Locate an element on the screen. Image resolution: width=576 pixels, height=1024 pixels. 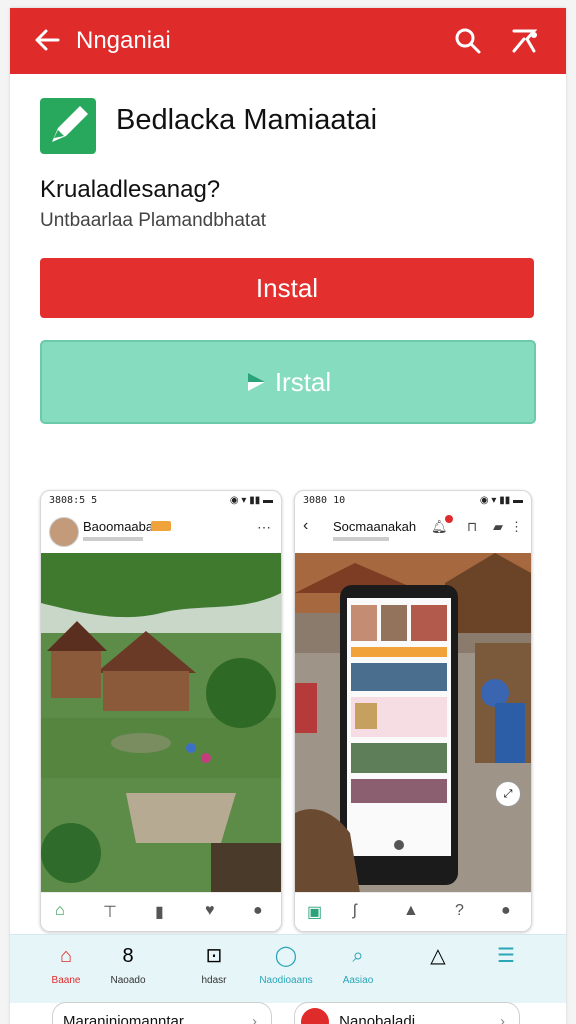
stats-icon: ▲ is located at coordinates (411, 910).